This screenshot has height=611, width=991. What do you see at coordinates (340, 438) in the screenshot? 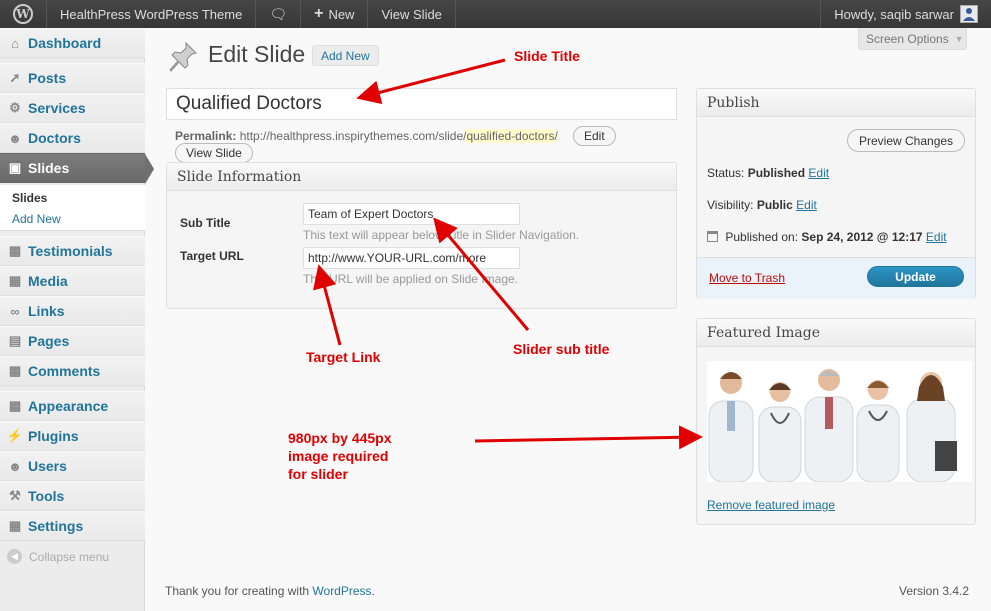
I see `annotation-image-size-line1: 980px by 445px` at bounding box center [340, 438].